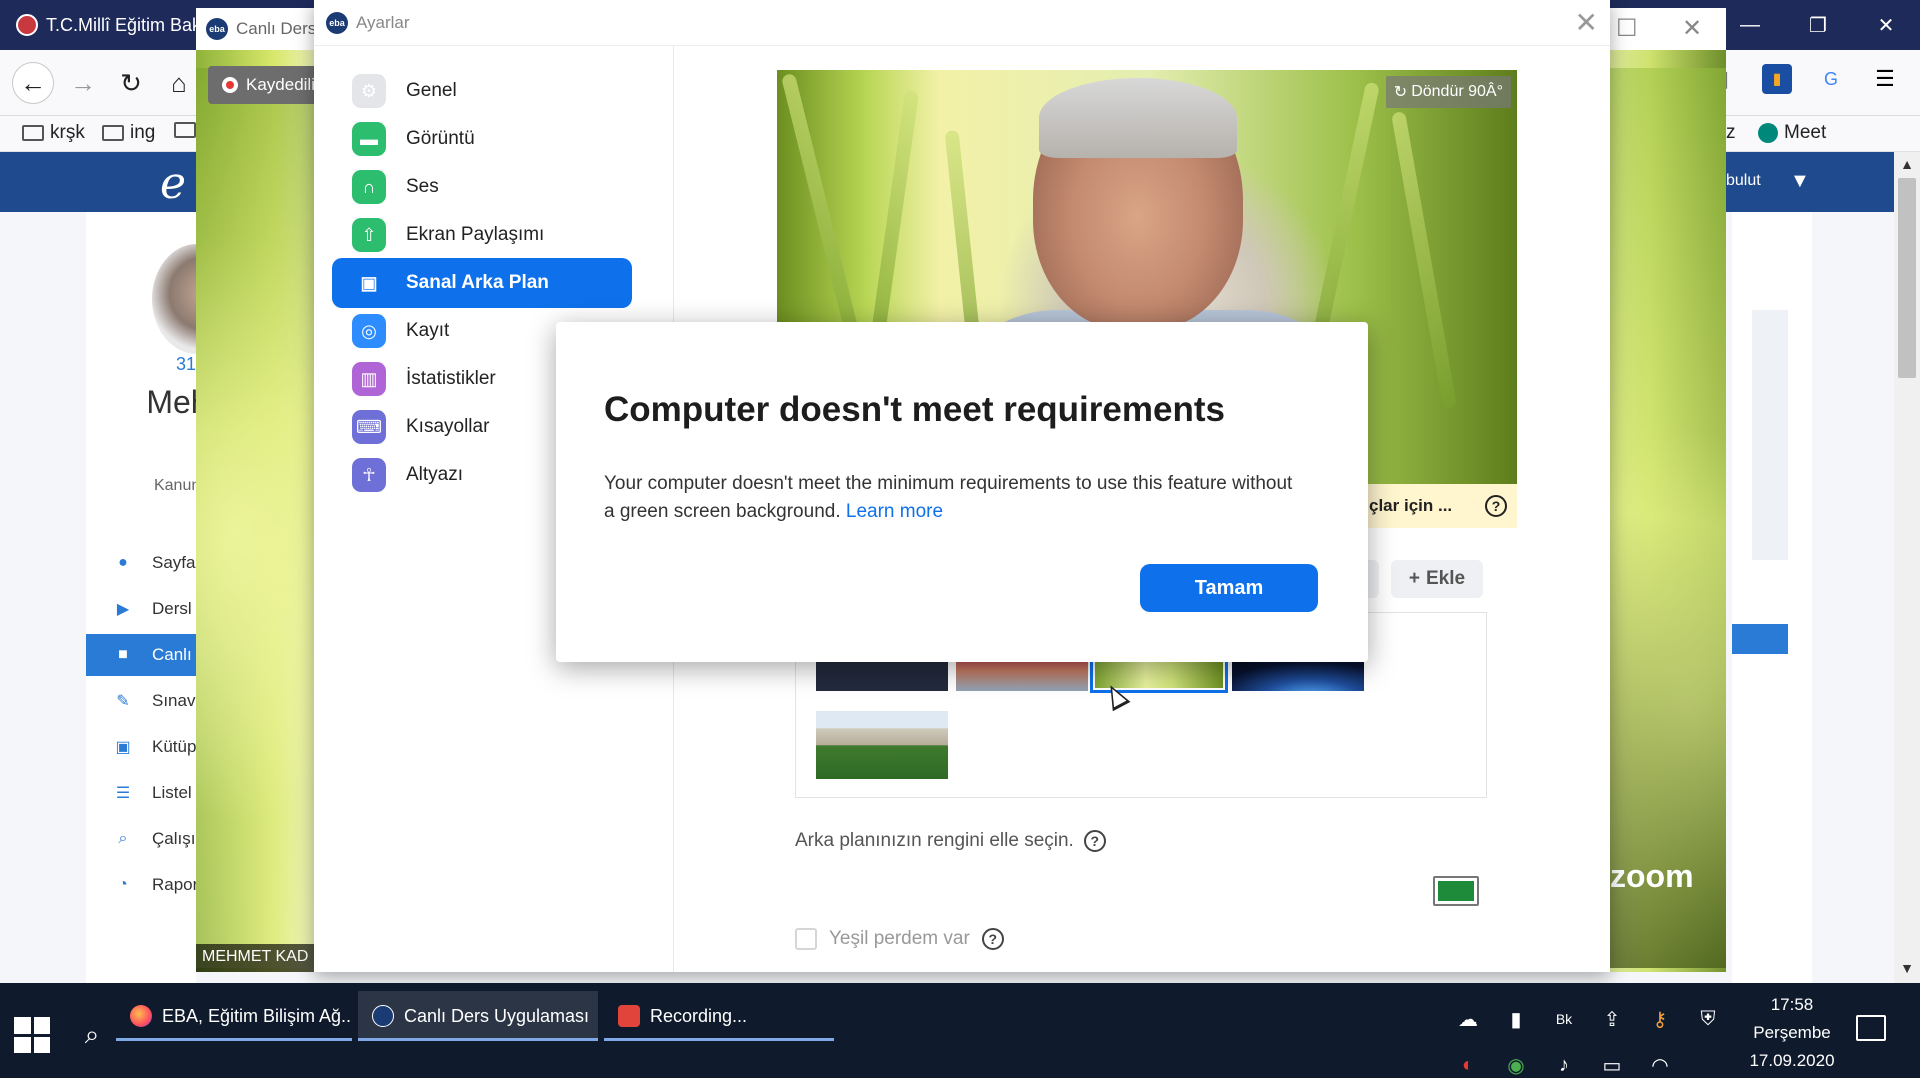 The width and height of the screenshot is (1920, 1078). I want to click on browser-tab: T.C.Millî Eğitim Bak, so click(107, 25).